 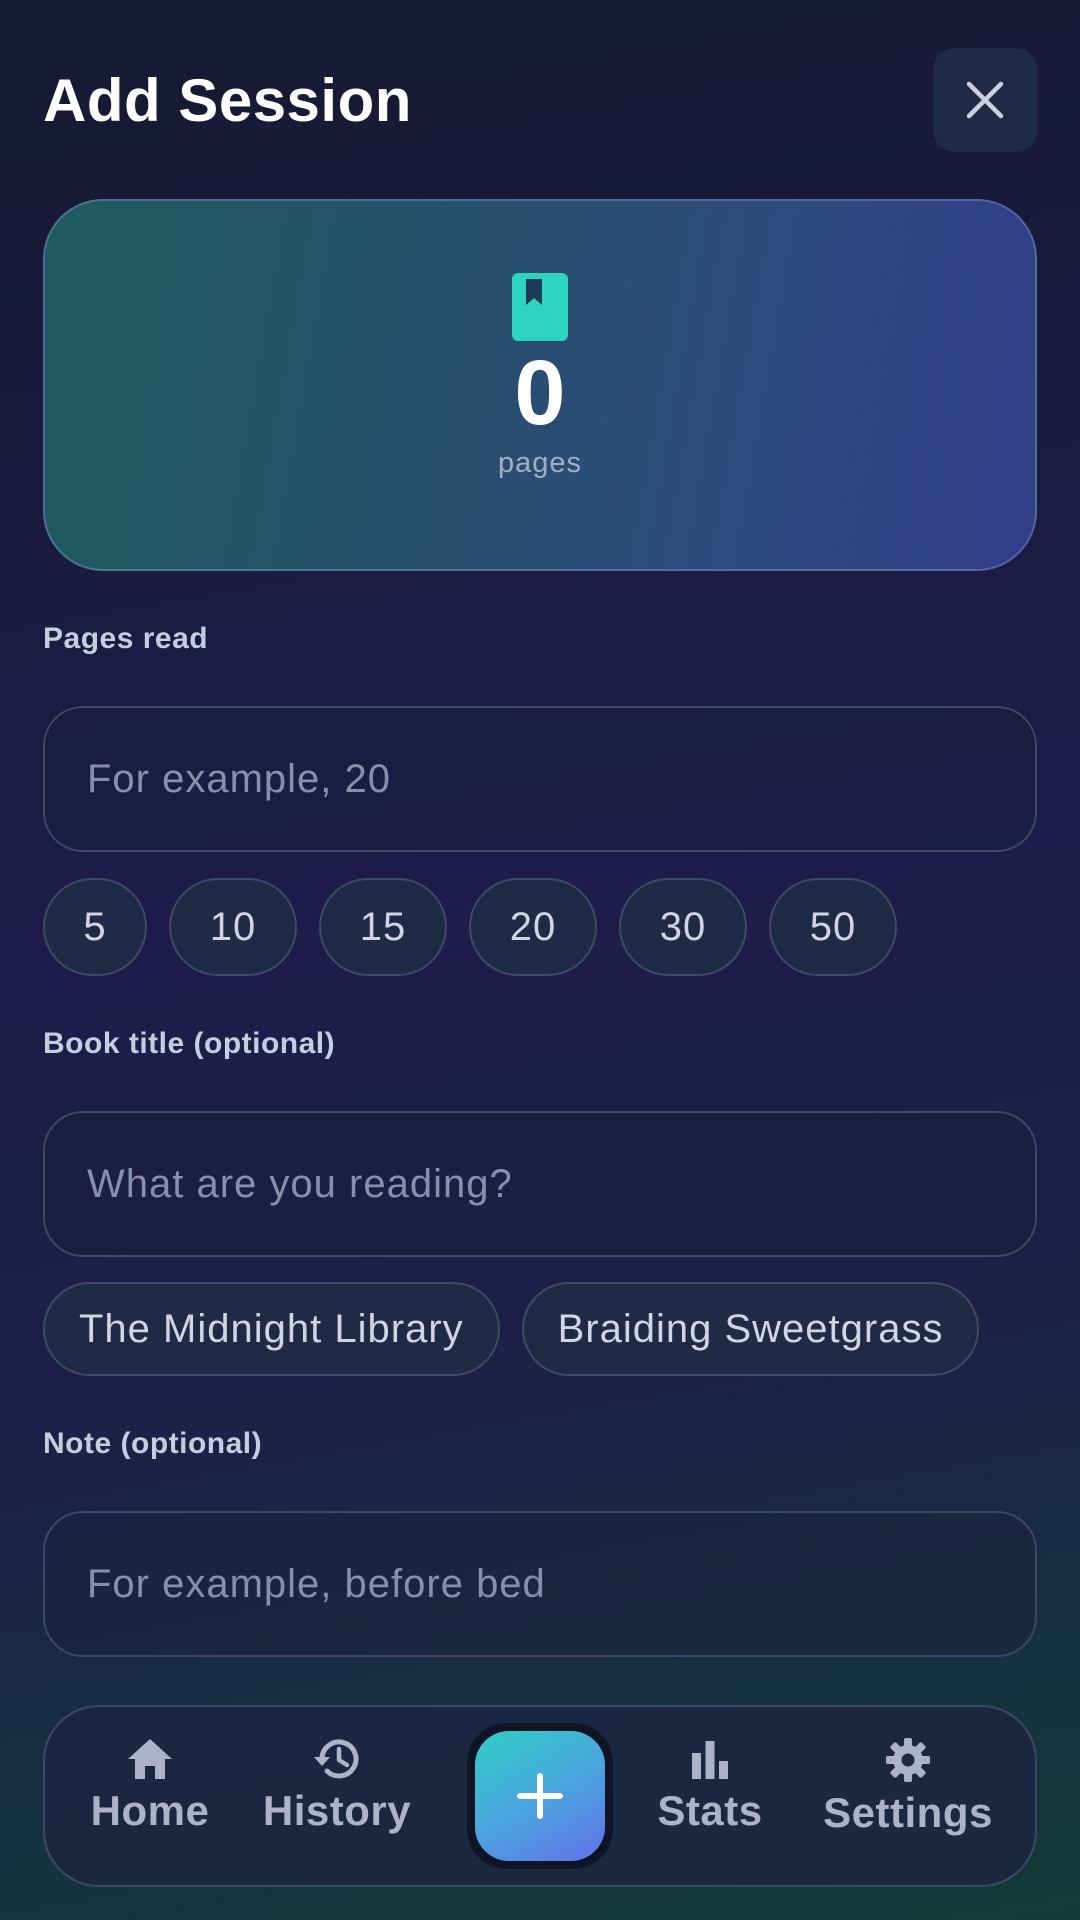 I want to click on book-title-input: What are you reading?, so click(x=540, y=1184).